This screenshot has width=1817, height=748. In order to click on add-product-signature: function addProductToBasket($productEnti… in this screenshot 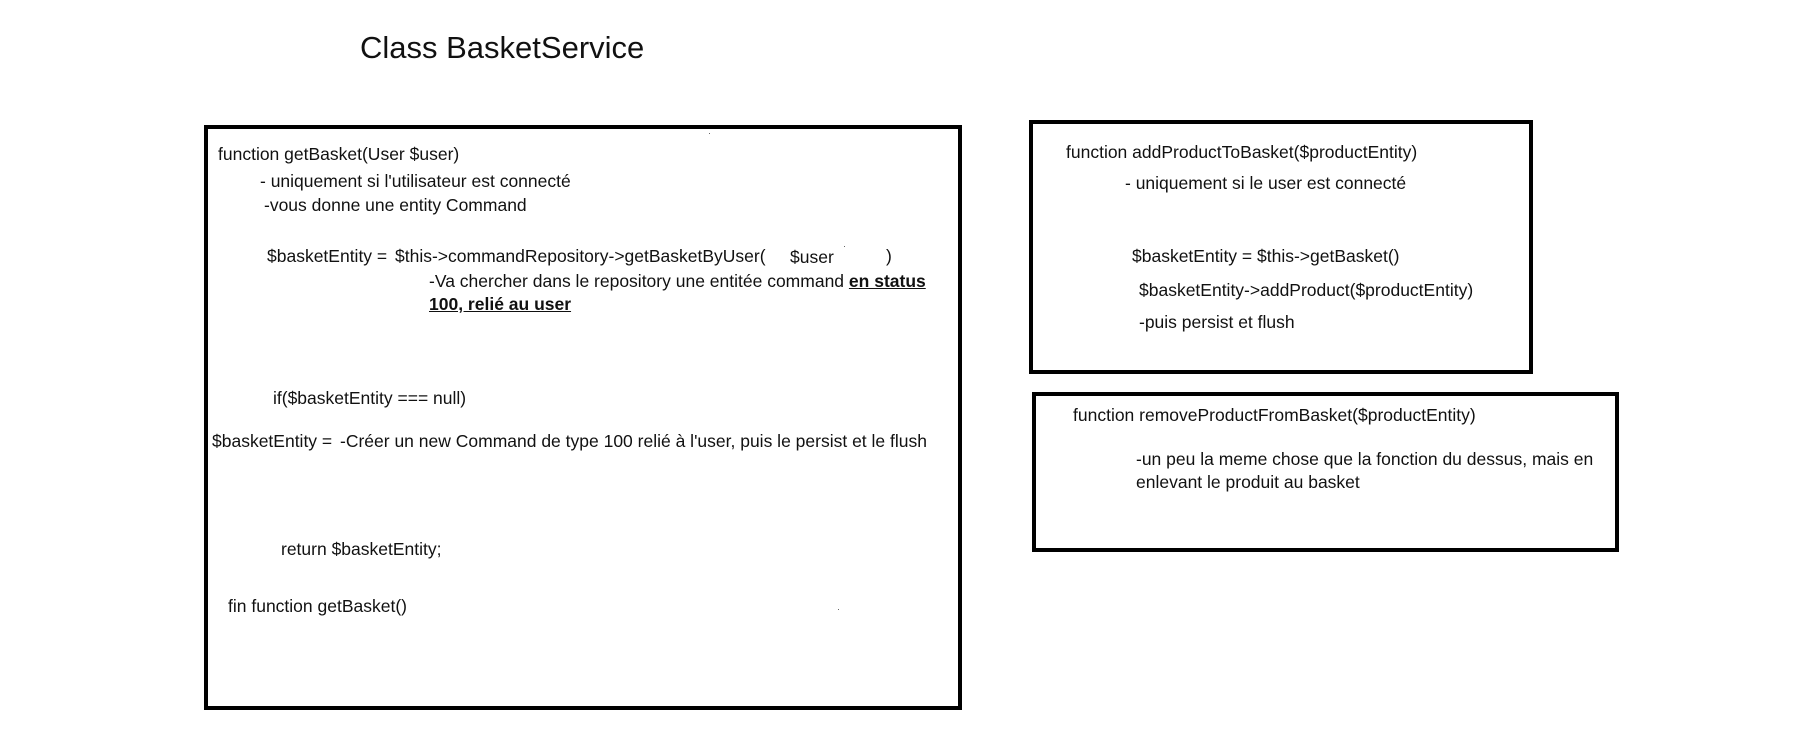, I will do `click(1242, 152)`.